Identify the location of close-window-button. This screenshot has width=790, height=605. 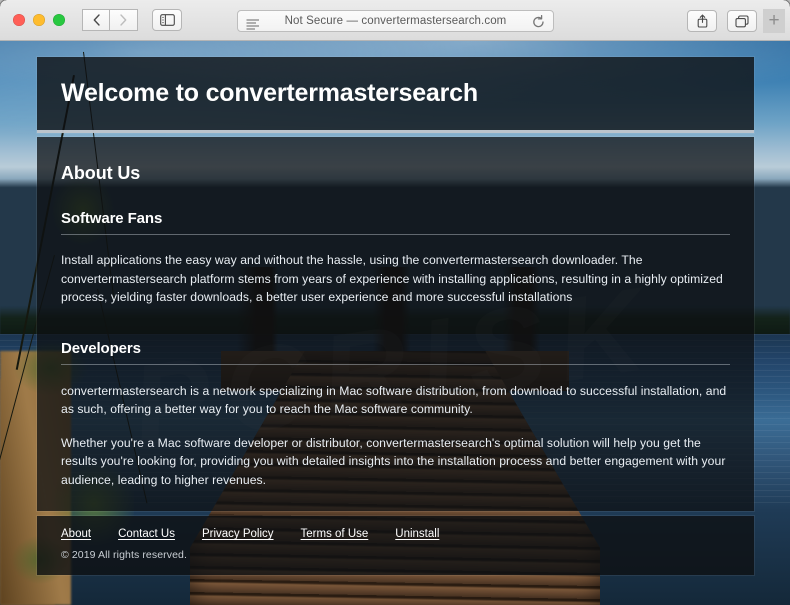
(19, 20).